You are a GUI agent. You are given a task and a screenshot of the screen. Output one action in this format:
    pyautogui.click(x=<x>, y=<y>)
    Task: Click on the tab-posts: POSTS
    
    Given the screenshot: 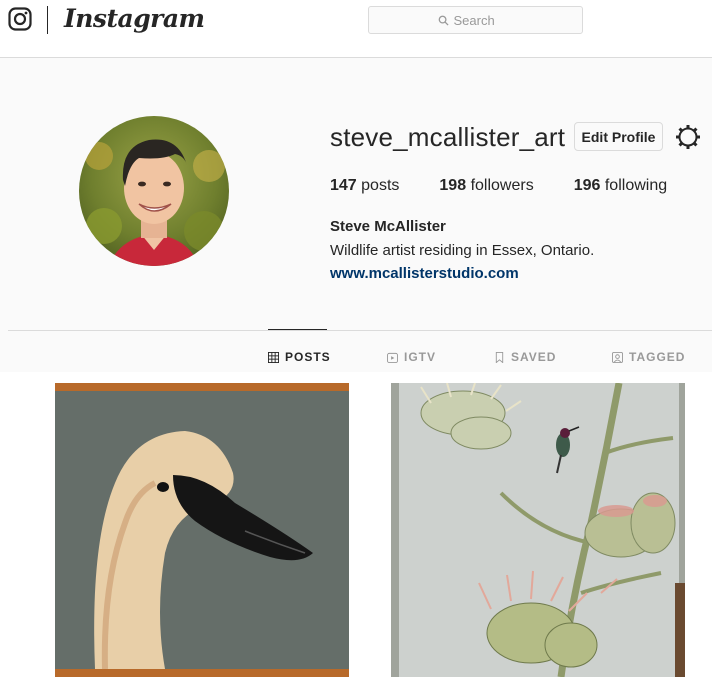 What is the action you would take?
    pyautogui.click(x=299, y=357)
    